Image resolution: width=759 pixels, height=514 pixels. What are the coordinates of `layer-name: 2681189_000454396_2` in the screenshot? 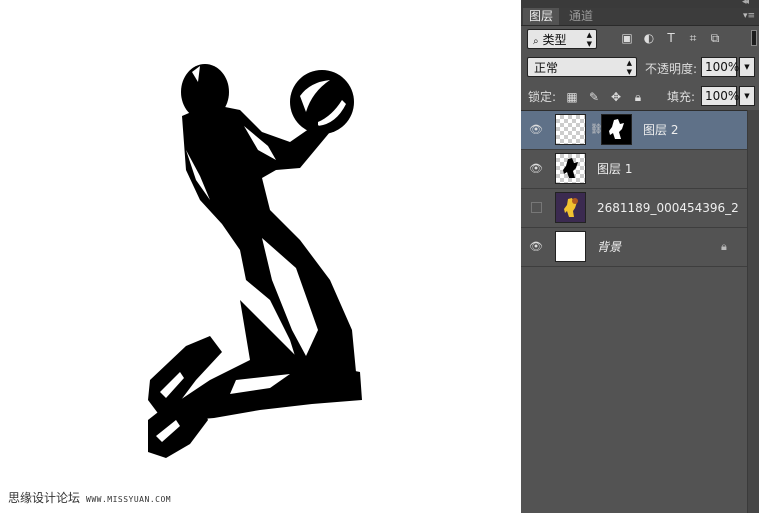 It's located at (668, 208).